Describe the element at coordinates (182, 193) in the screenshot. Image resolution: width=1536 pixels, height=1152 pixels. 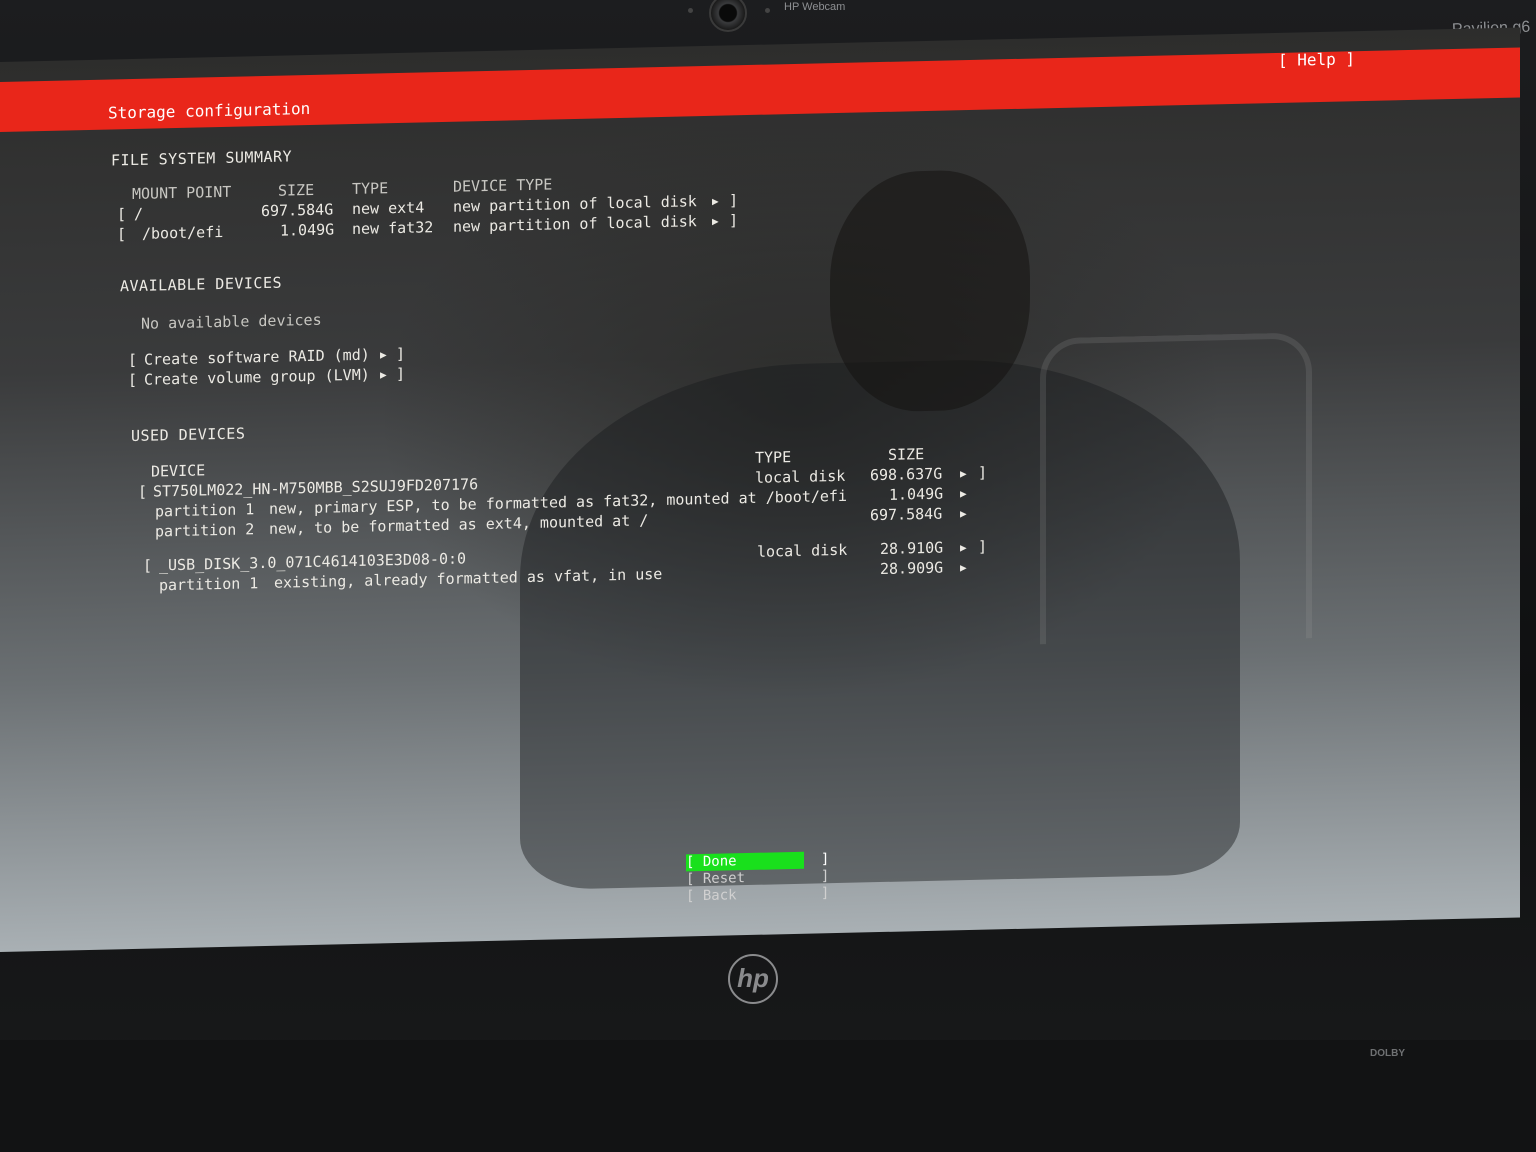
I see `col-mount-point: MOUNT POINT` at that location.